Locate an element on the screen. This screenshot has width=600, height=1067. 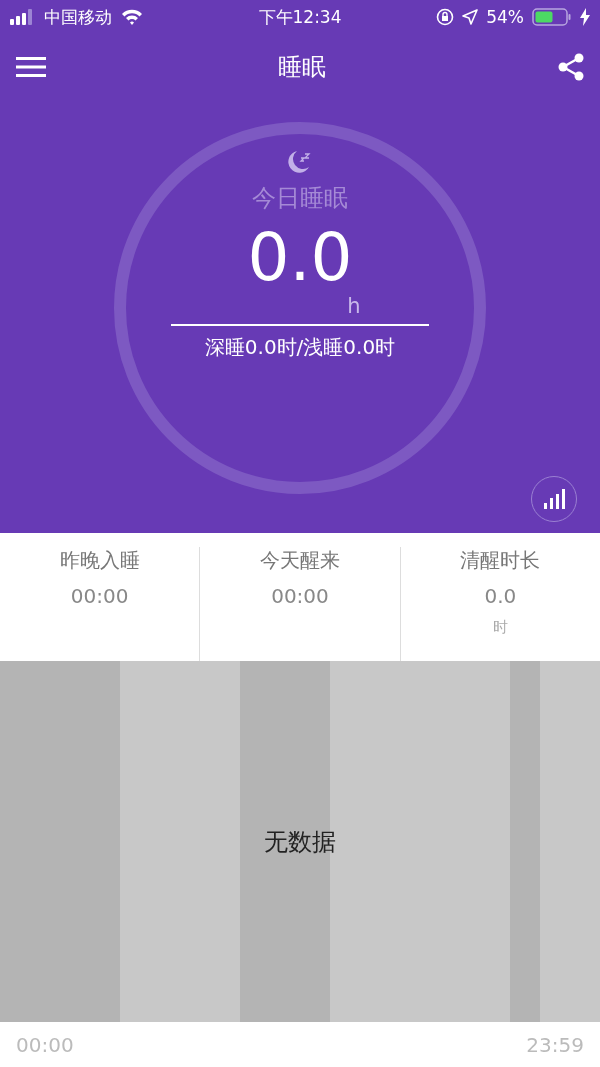
clock-time: 下午12:34 is located at coordinates (300, 17).